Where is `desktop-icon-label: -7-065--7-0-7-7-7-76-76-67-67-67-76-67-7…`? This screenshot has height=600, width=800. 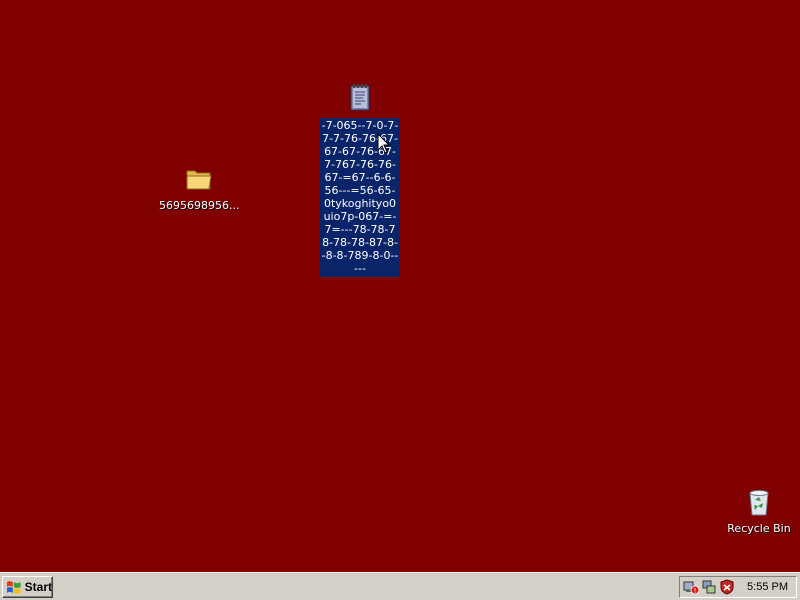
desktop-icon-label: -7-065--7-0-7-7-7-76-76-67-67-67-76-67-7… is located at coordinates (360, 197).